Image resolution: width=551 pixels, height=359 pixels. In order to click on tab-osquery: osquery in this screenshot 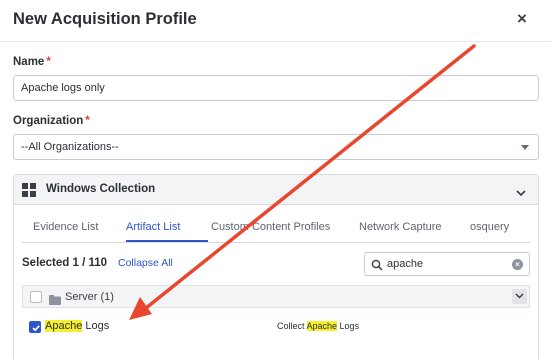, I will do `click(489, 227)`.